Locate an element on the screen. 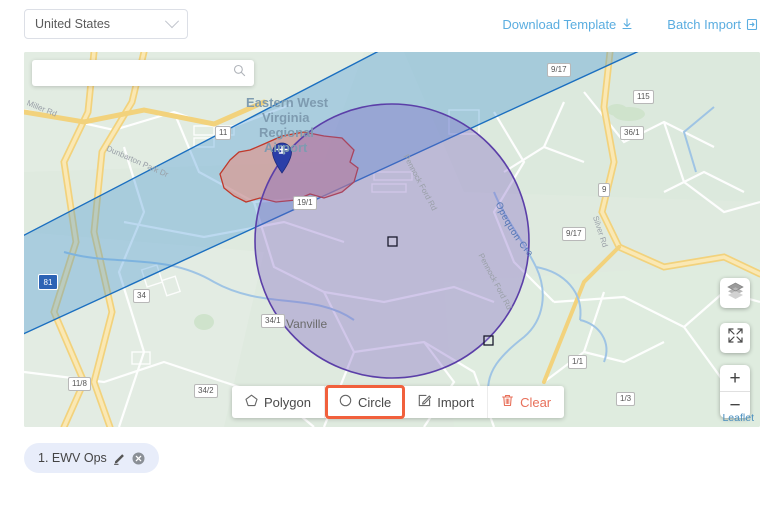 The height and width of the screenshot is (517, 774). import-tool-button: Import is located at coordinates (447, 402).